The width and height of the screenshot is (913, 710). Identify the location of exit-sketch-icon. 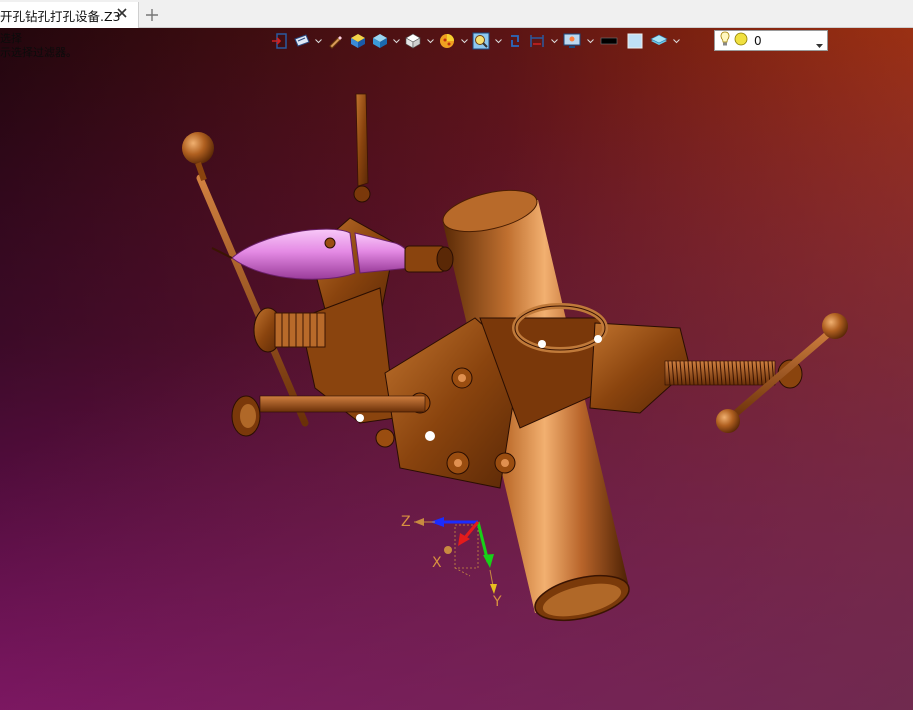
(281, 41).